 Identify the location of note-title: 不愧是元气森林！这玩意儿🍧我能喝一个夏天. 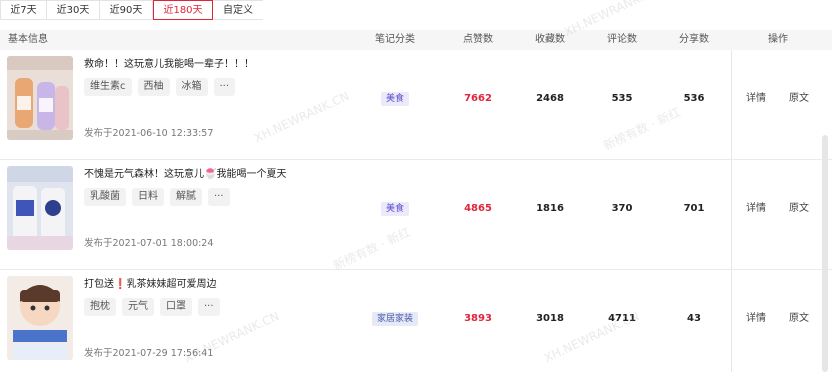
(185, 172).